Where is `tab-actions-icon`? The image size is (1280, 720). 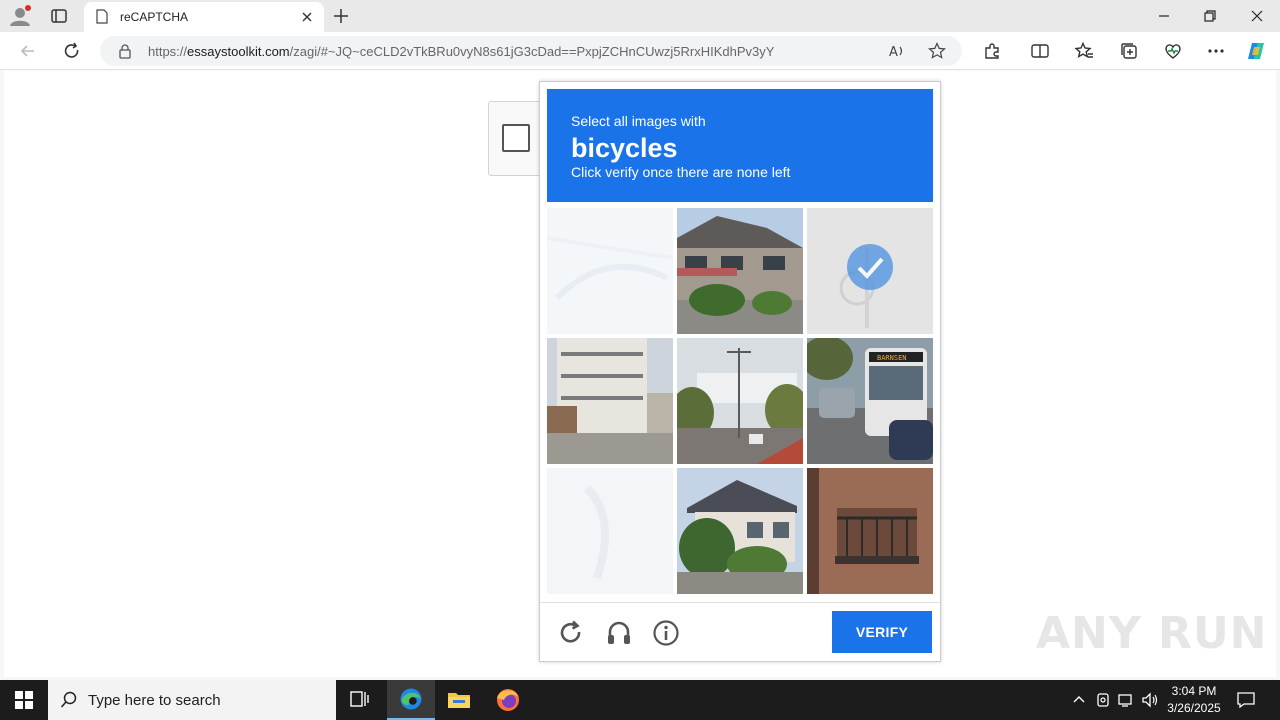
tab-actions-icon is located at coordinates (59, 16).